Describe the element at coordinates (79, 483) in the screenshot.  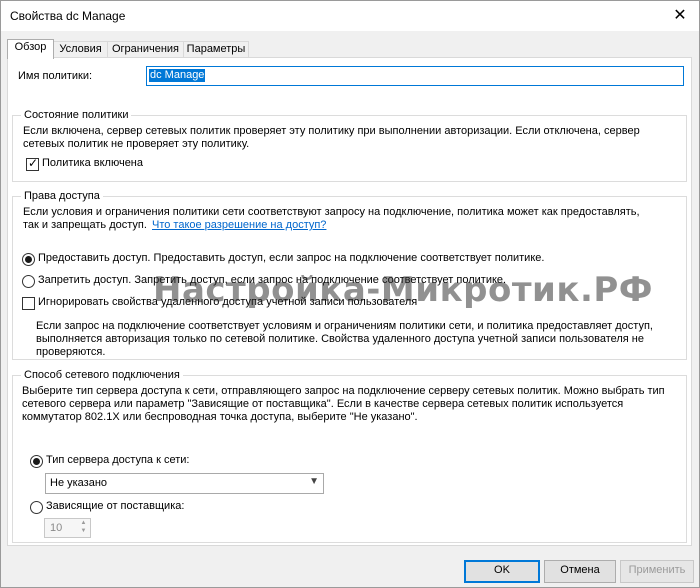
I see `server-type-value: Не указано` at that location.